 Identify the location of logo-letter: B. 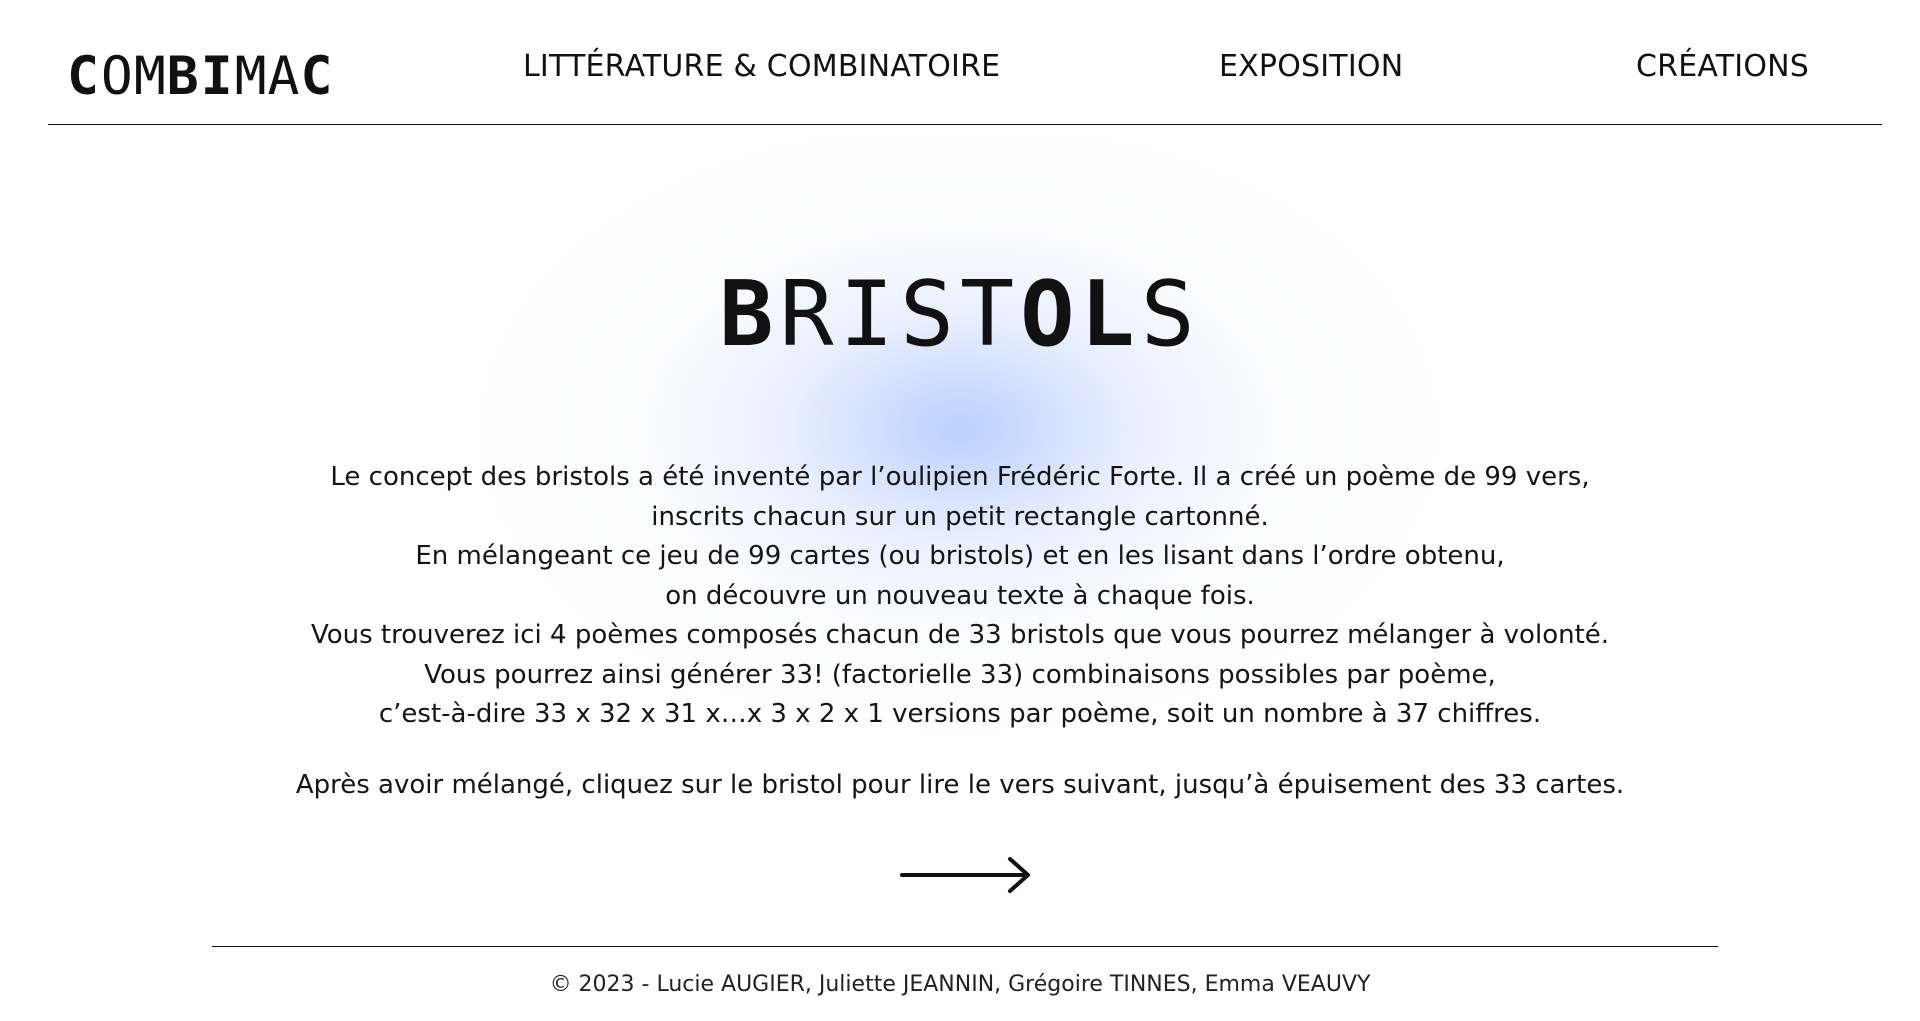
(182, 76).